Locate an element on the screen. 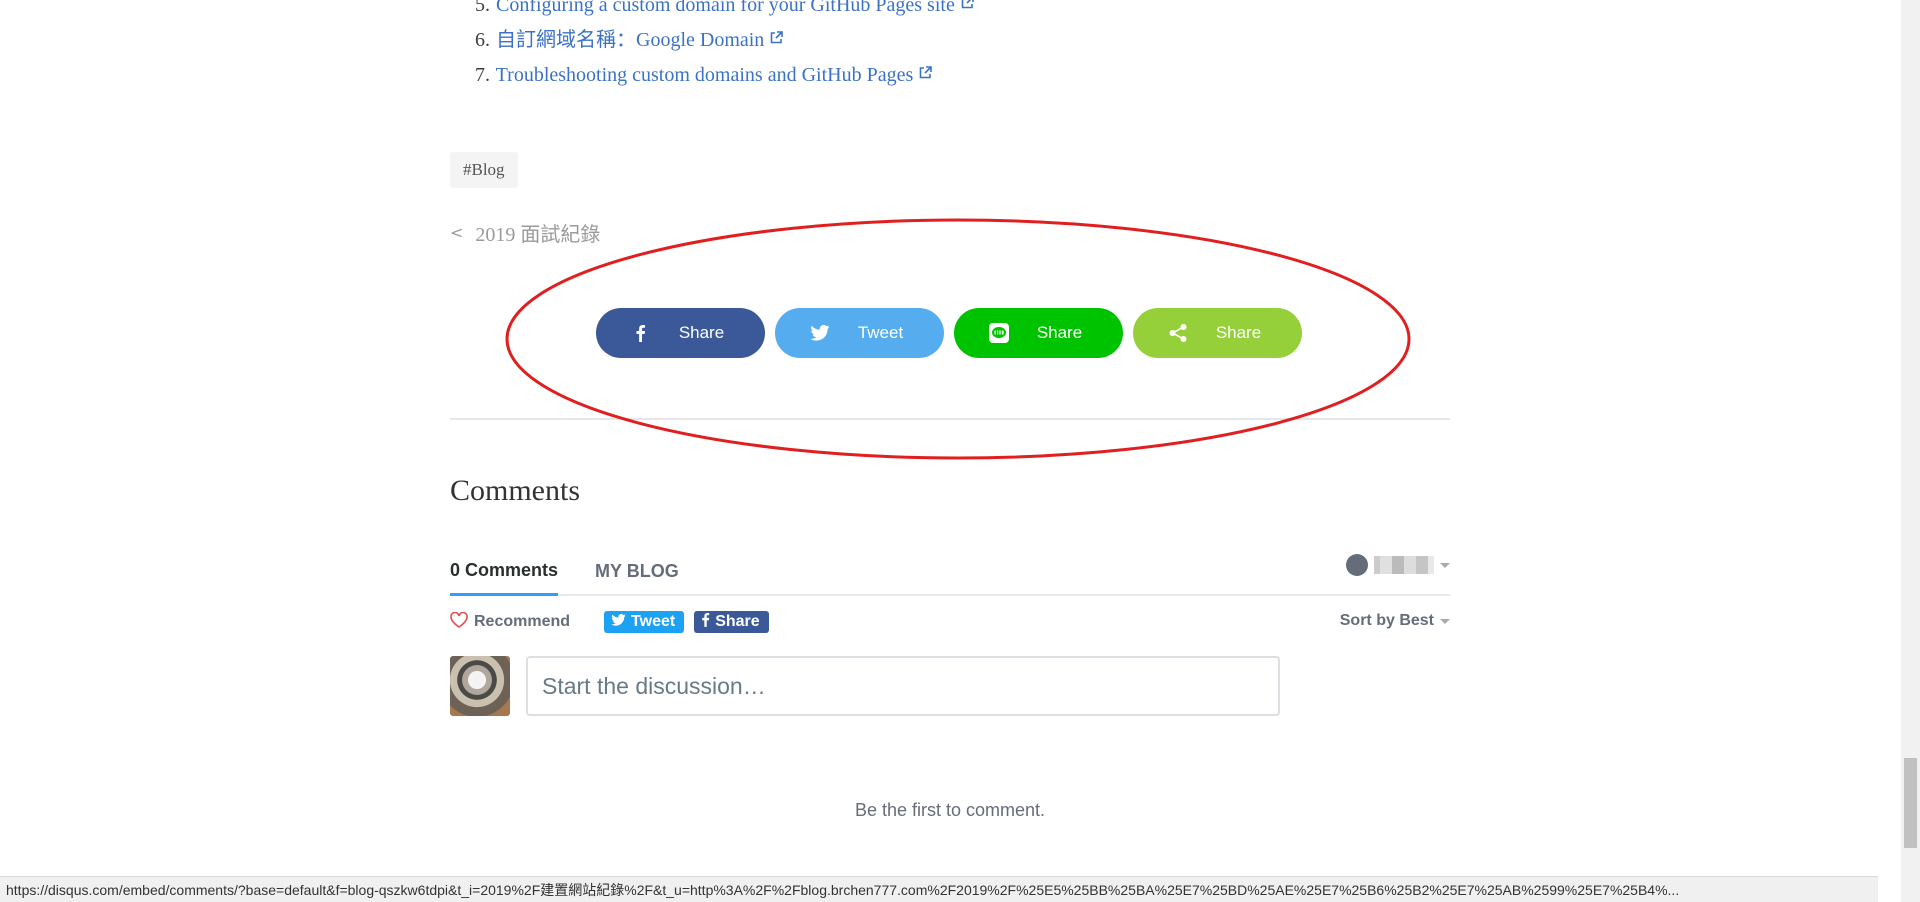  sort-dropdown: Sort by Best is located at coordinates (1395, 621).